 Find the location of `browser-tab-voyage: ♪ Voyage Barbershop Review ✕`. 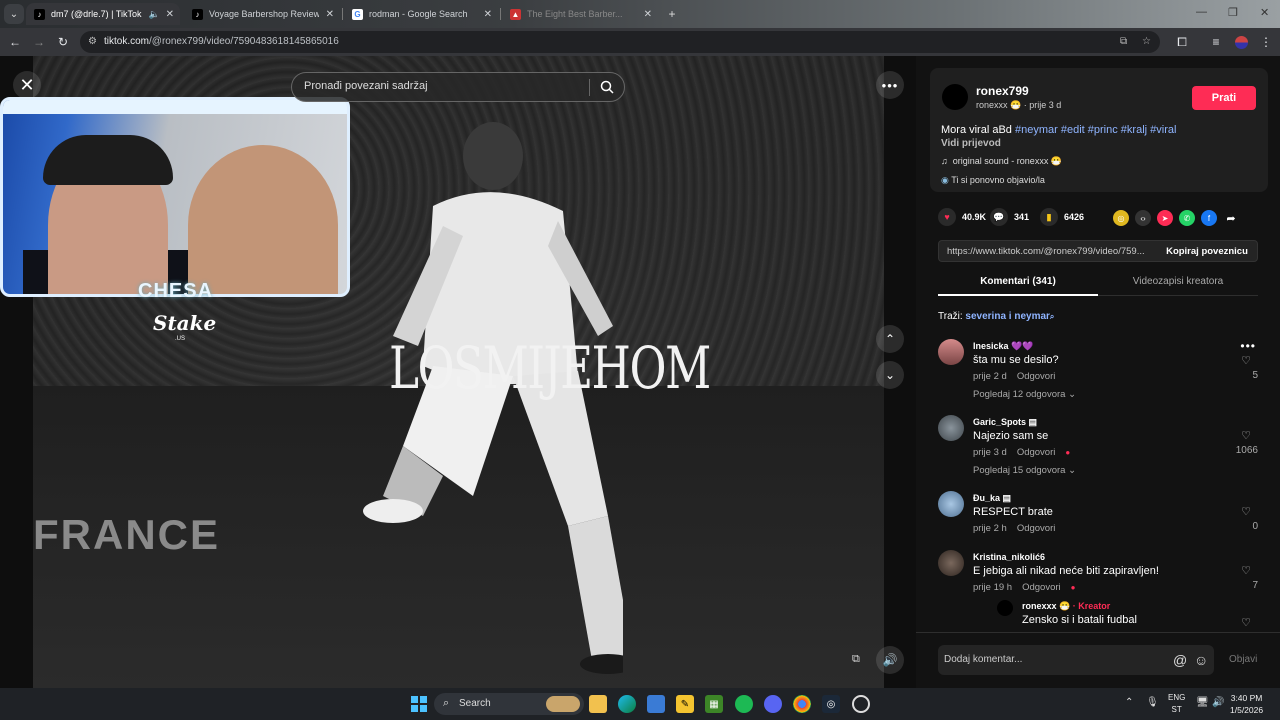

browser-tab-voyage: ♪ Voyage Barbershop Review ✕ is located at coordinates (262, 14).